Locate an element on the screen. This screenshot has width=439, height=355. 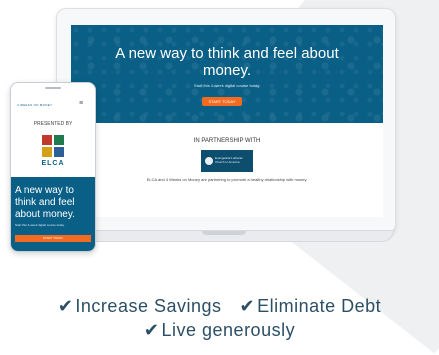
phone-hero-title: A new way to think and feel about money. is located at coordinates (45, 202).